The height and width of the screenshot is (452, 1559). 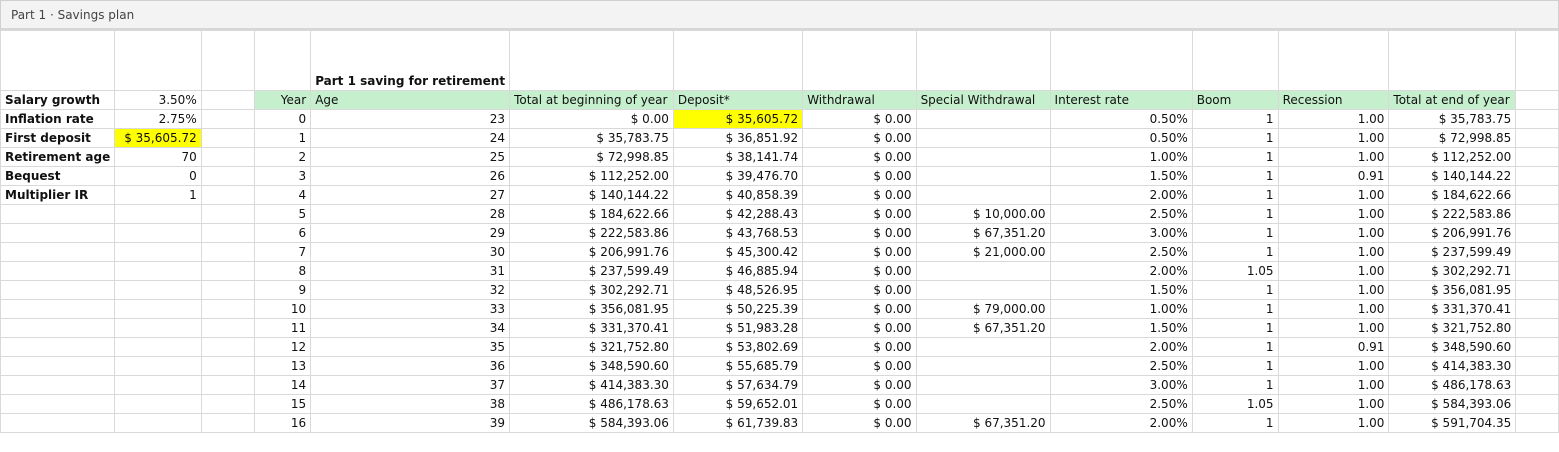 What do you see at coordinates (283, 309) in the screenshot?
I see `data-cell: 10` at bounding box center [283, 309].